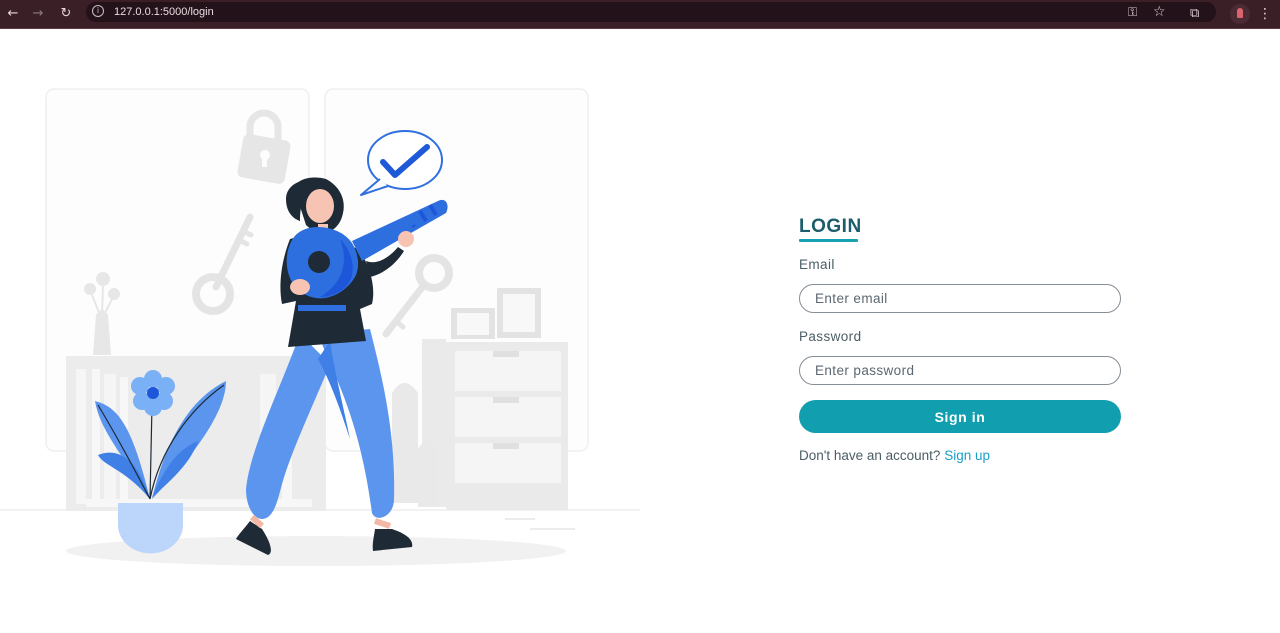 This screenshot has width=1280, height=633. Describe the element at coordinates (38, 14) in the screenshot. I see `forward-icon: →` at that location.